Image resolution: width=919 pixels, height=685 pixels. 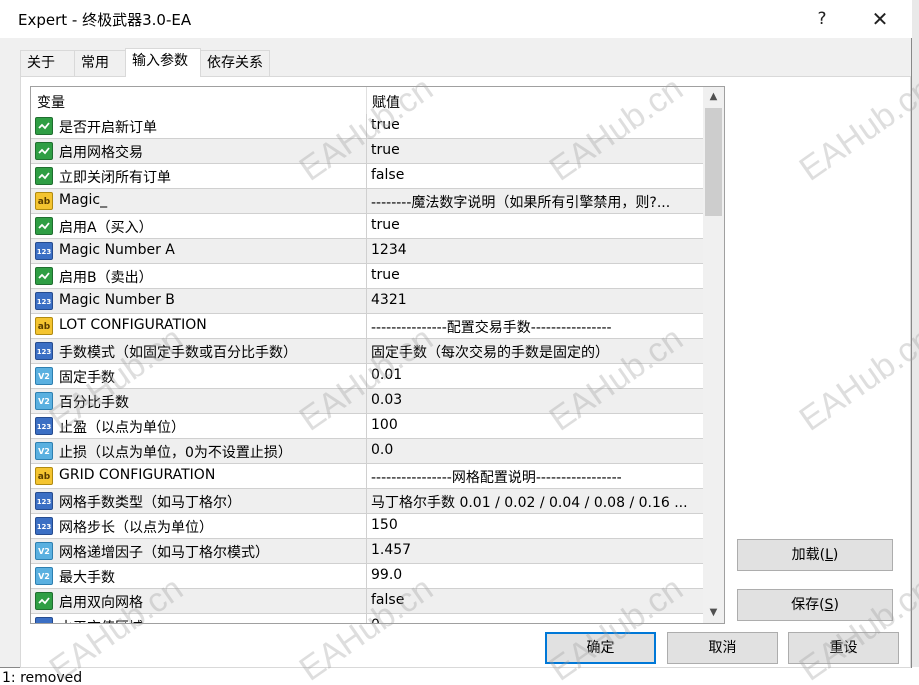 What do you see at coordinates (536, 620) in the screenshot?
I see `parameter-value: 0` at bounding box center [536, 620].